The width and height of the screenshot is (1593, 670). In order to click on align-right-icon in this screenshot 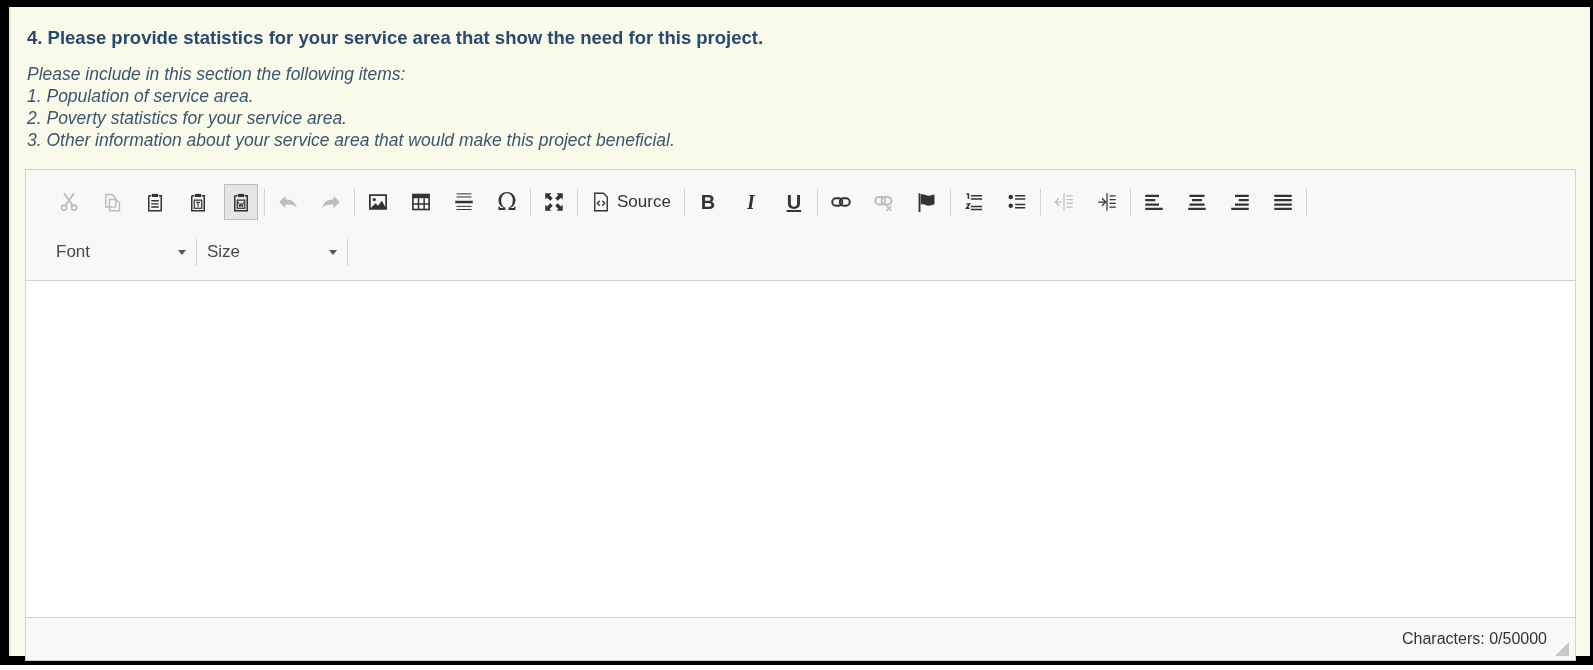, I will do `click(1239, 202)`.